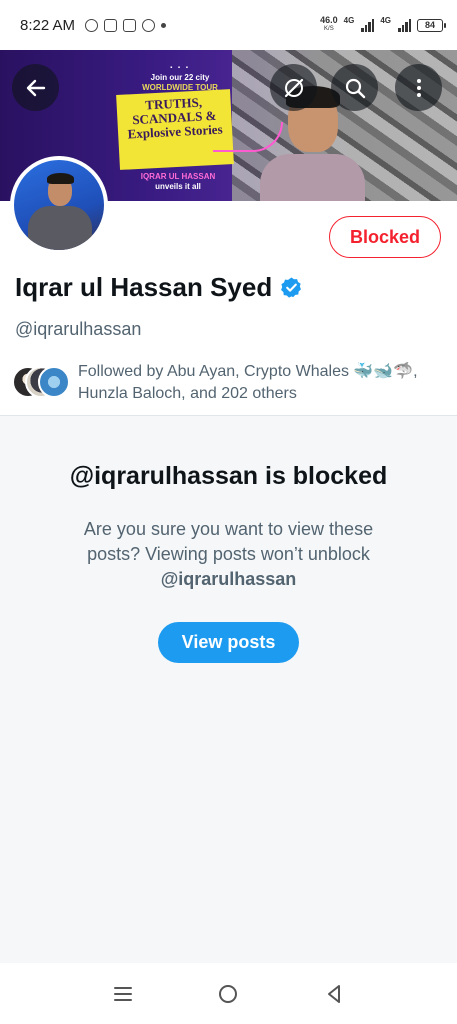 The height and width of the screenshot is (1024, 457). Describe the element at coordinates (149, 25) in the screenshot. I see `snapchat-icon` at that location.